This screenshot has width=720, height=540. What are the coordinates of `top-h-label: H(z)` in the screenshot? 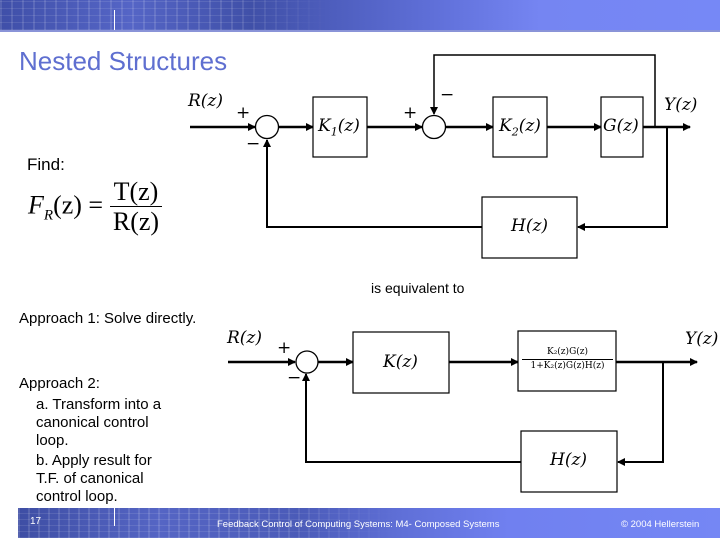 It's located at (530, 226).